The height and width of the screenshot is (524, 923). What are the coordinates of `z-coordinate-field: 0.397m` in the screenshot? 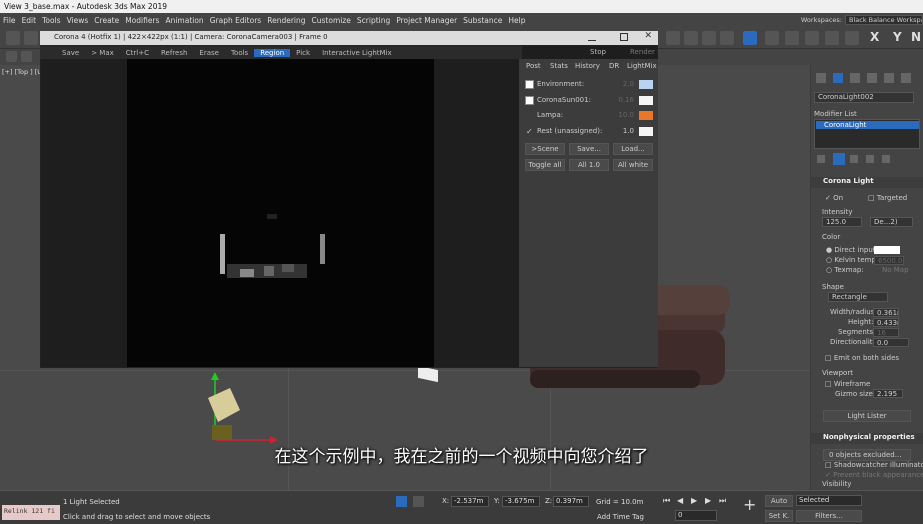 It's located at (571, 501).